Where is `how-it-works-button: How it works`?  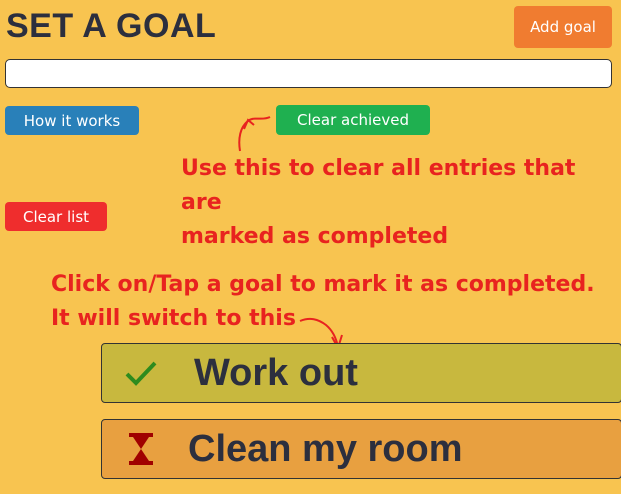
how-it-works-button: How it works is located at coordinates (72, 120).